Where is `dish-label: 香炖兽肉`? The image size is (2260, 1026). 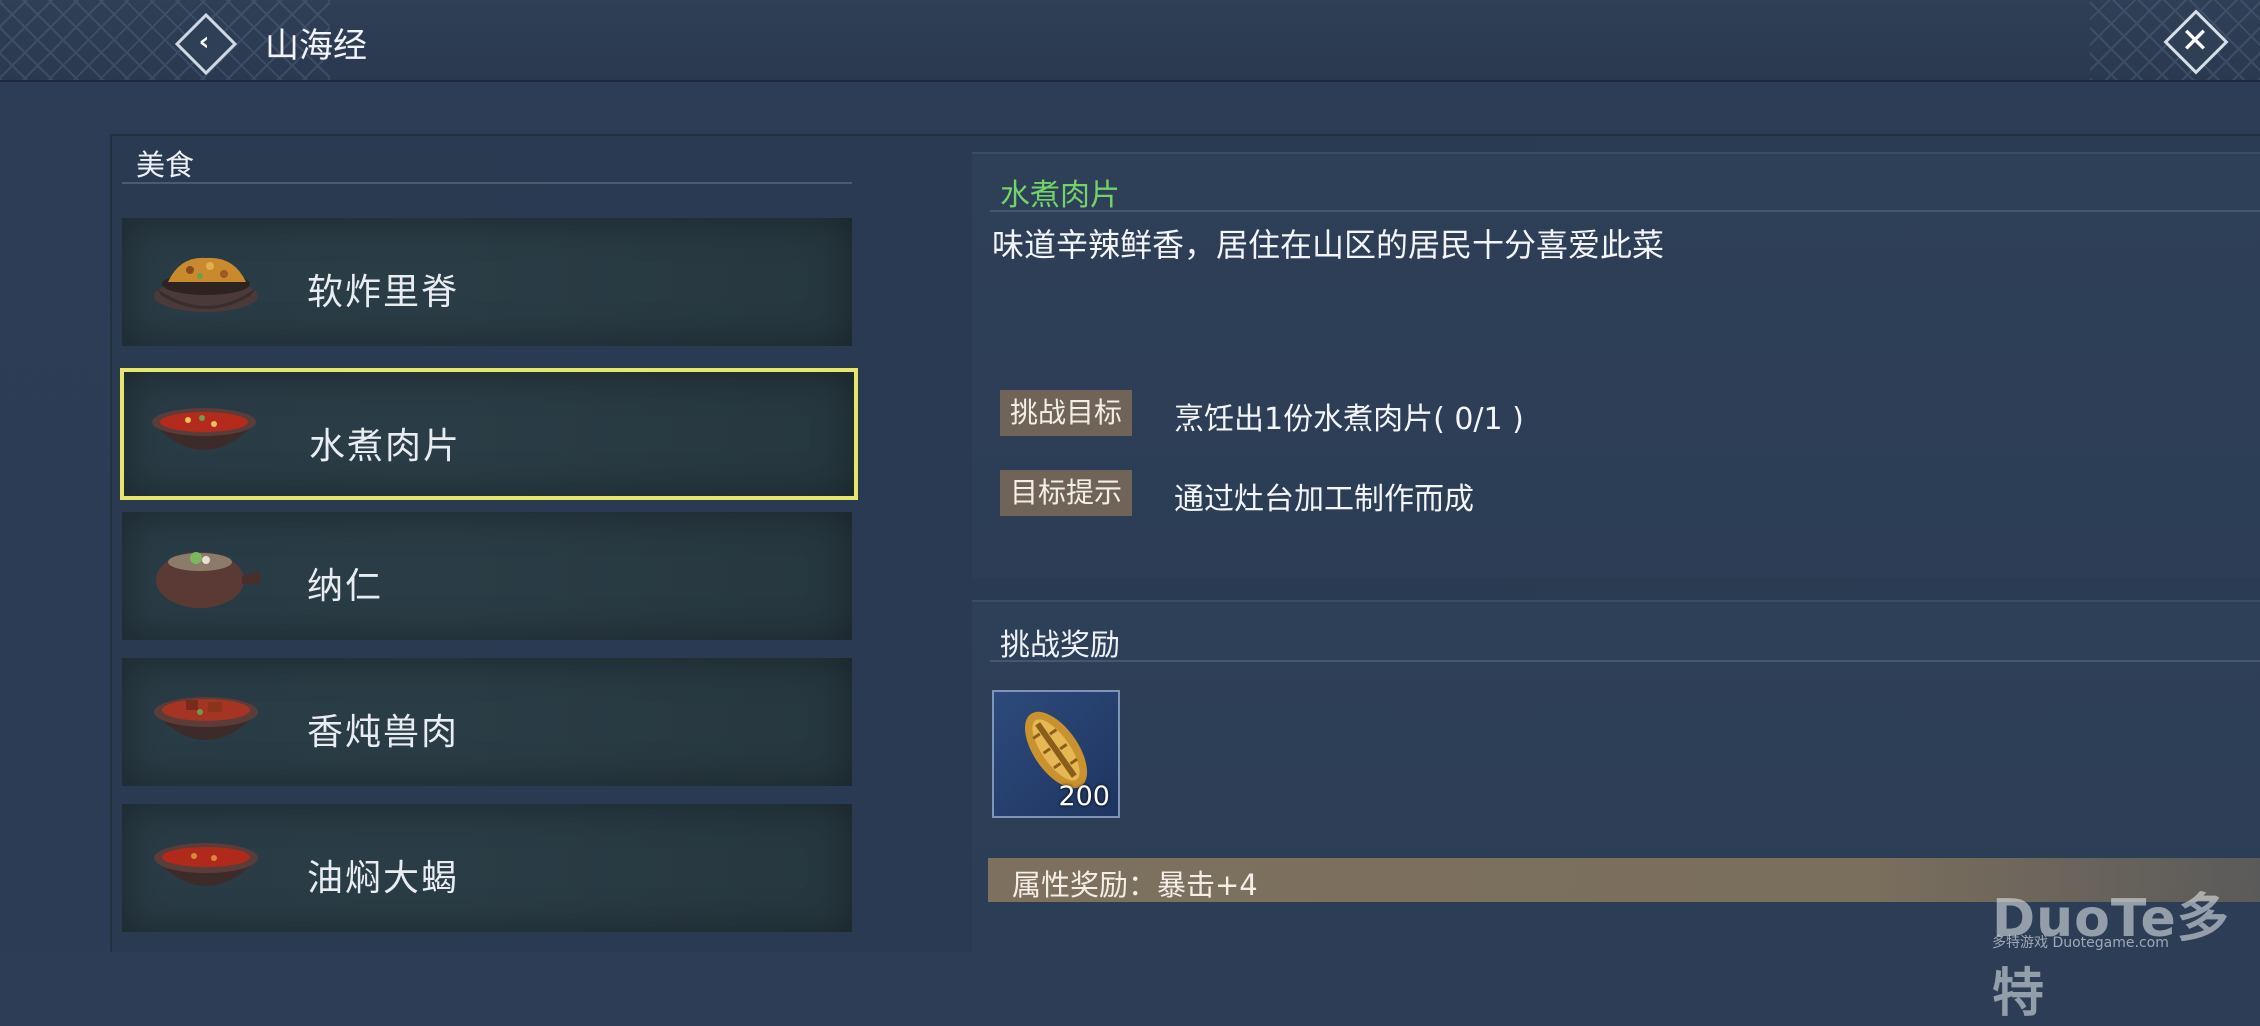
dish-label: 香炖兽肉 is located at coordinates (383, 732).